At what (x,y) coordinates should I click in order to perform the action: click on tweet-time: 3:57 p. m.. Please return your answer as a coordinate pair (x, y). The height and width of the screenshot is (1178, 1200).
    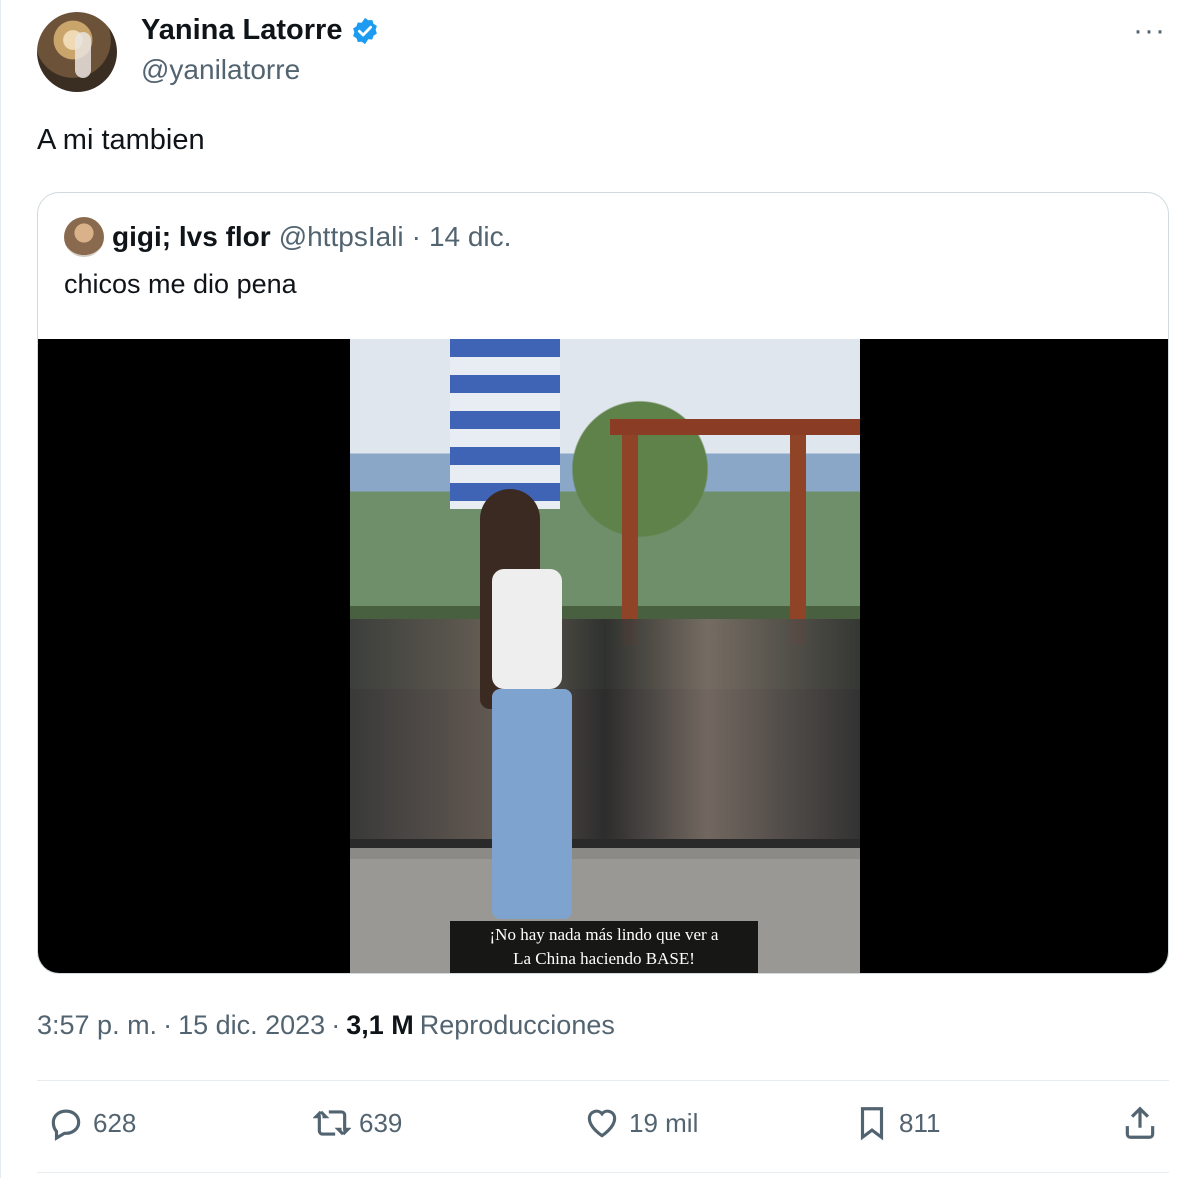
    Looking at the image, I should click on (97, 1025).